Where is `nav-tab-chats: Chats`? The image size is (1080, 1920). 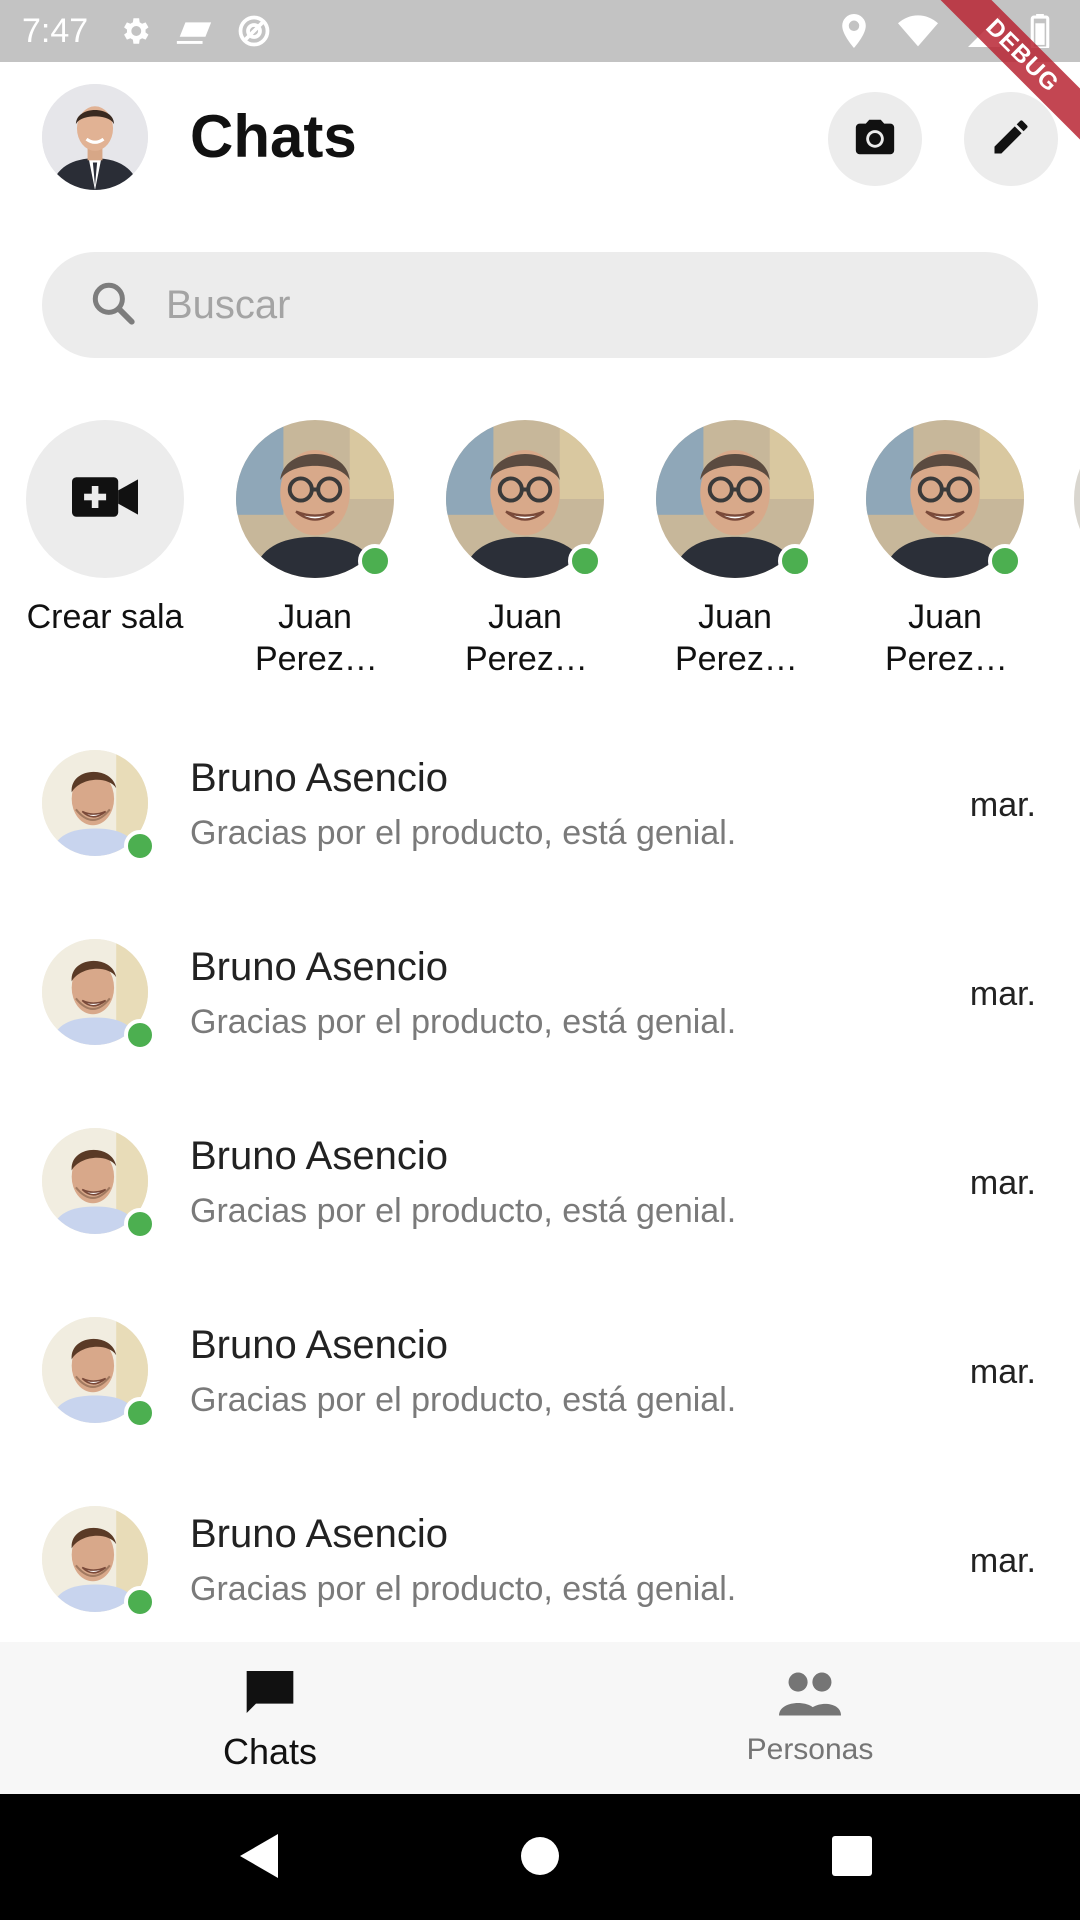
nav-tab-chats: Chats is located at coordinates (270, 1718).